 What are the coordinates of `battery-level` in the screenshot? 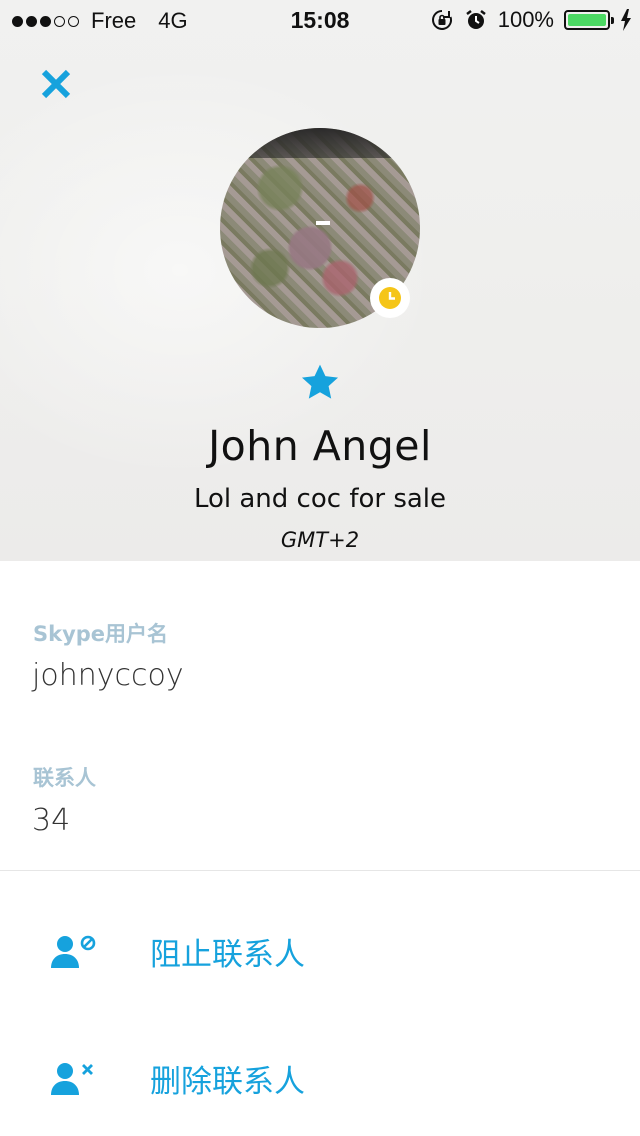 It's located at (587, 20).